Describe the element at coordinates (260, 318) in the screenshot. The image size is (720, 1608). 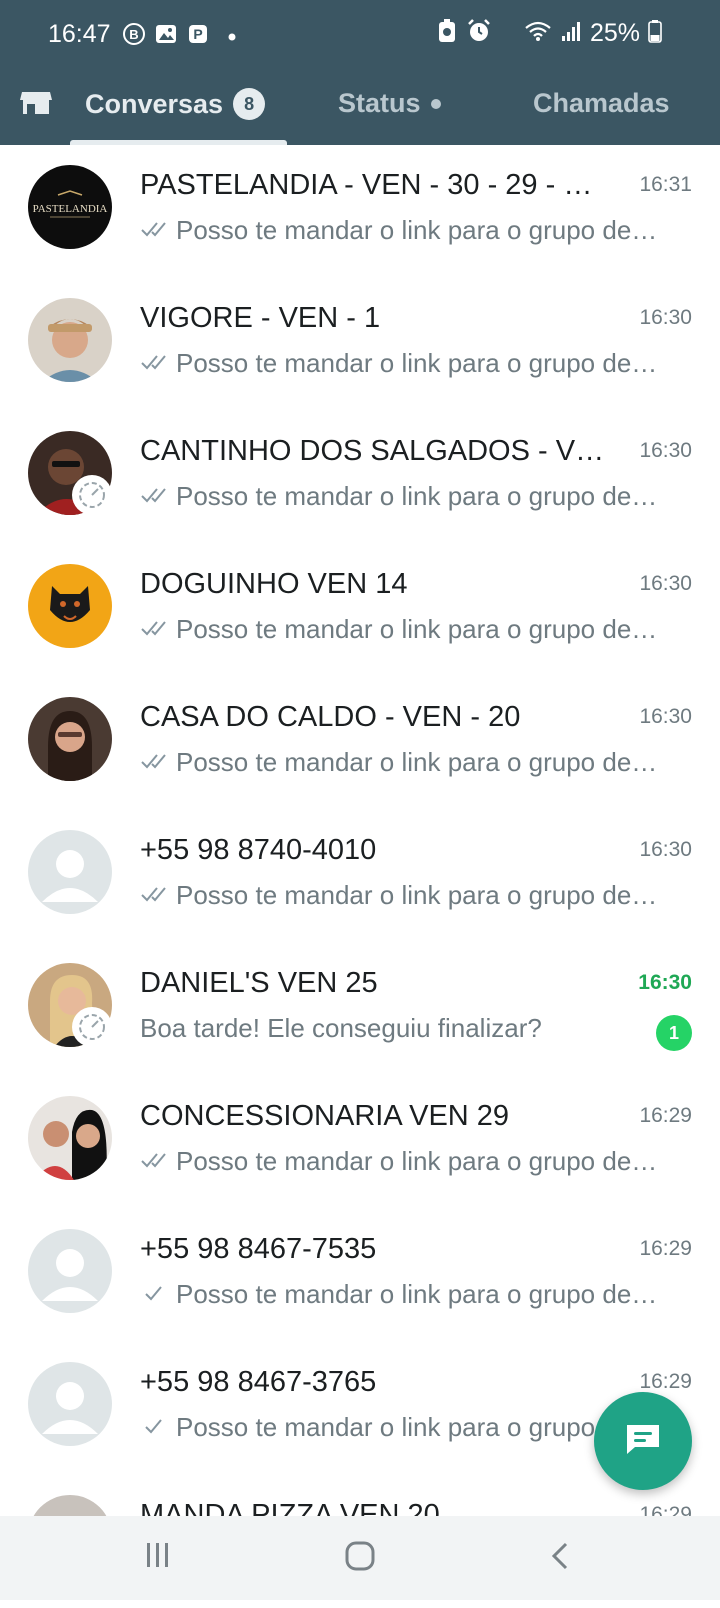
I see `chat-name: VIGORE - VEN - 1` at that location.